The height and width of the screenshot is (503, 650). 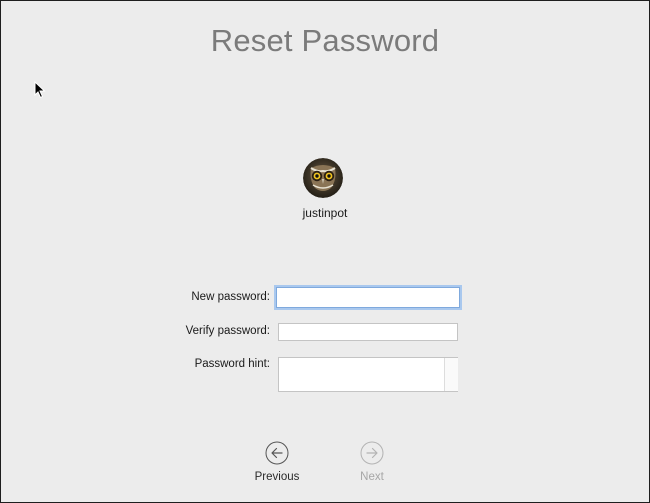 What do you see at coordinates (325, 40) in the screenshot?
I see `page-title: Reset Password` at bounding box center [325, 40].